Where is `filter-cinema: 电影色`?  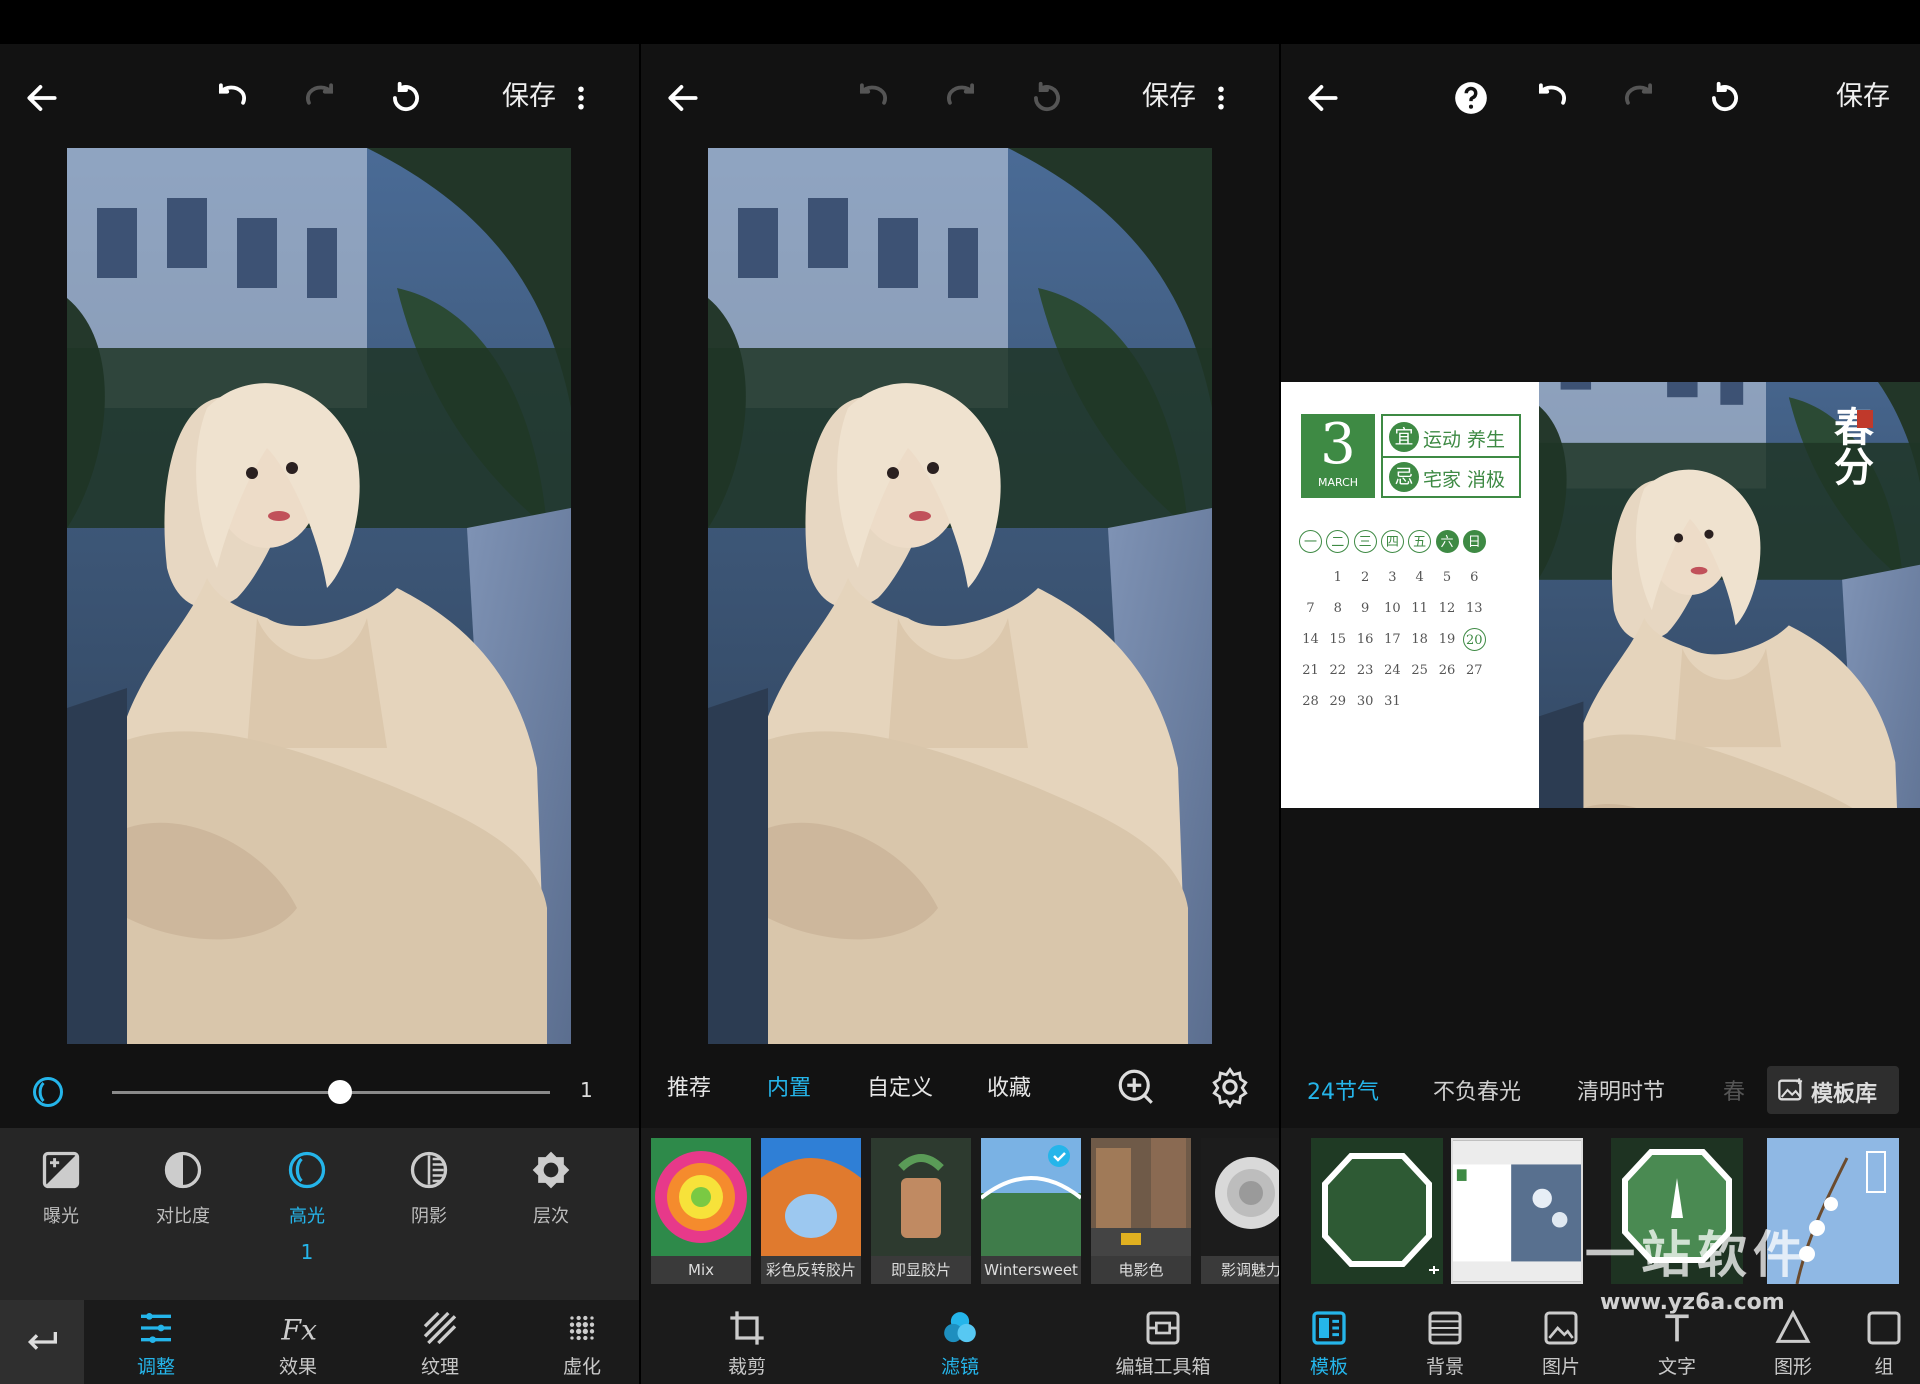 filter-cinema: 电影色 is located at coordinates (1141, 1211).